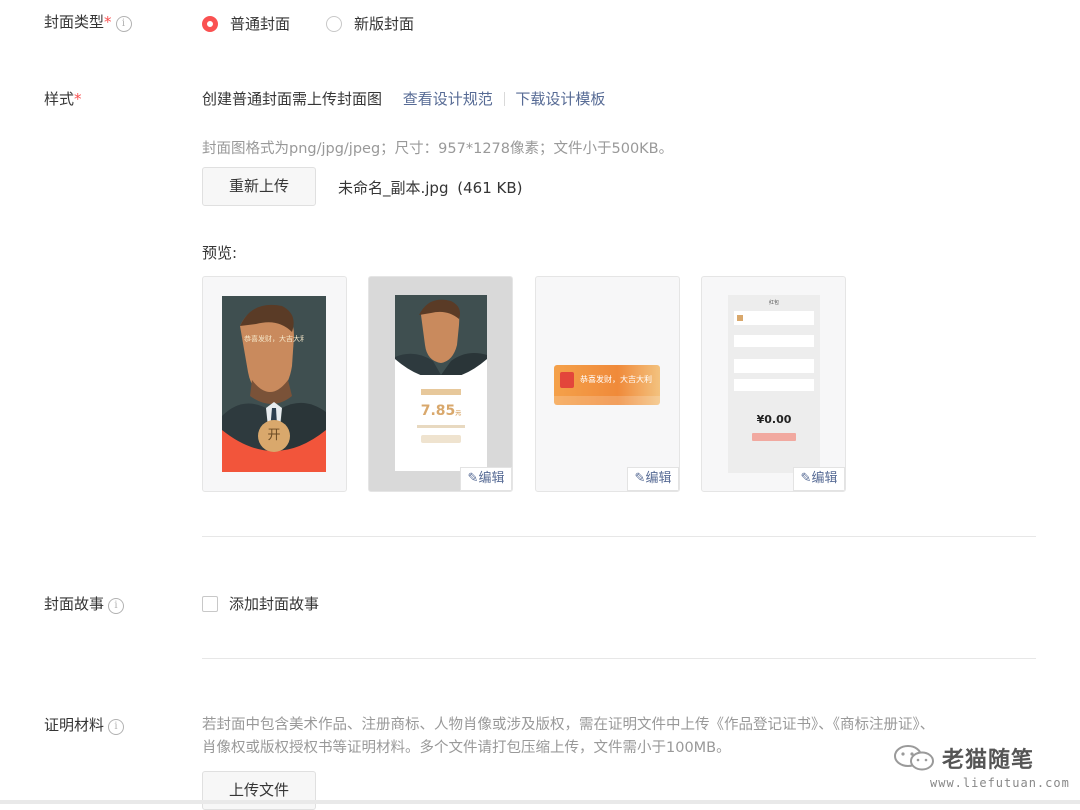  Describe the element at coordinates (334, 23) in the screenshot. I see `radio-unchecked-icon` at that location.